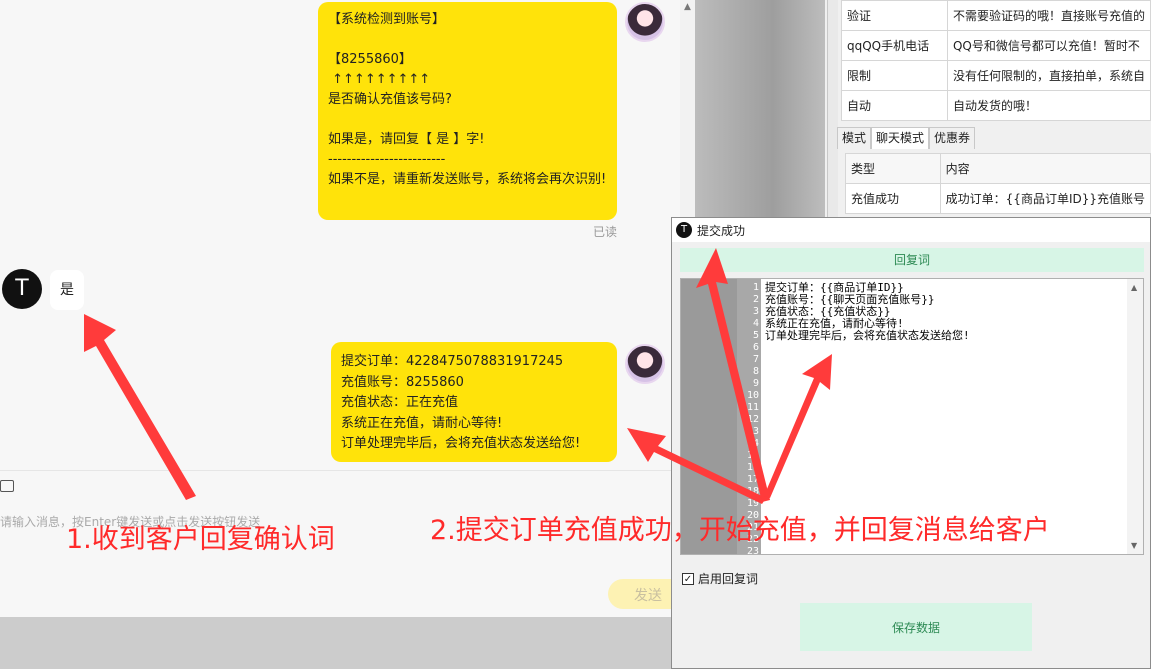 This screenshot has height=669, width=1151. I want to click on table-row: 限制 没有任何限制的，直接拍单，系统自, so click(996, 75).